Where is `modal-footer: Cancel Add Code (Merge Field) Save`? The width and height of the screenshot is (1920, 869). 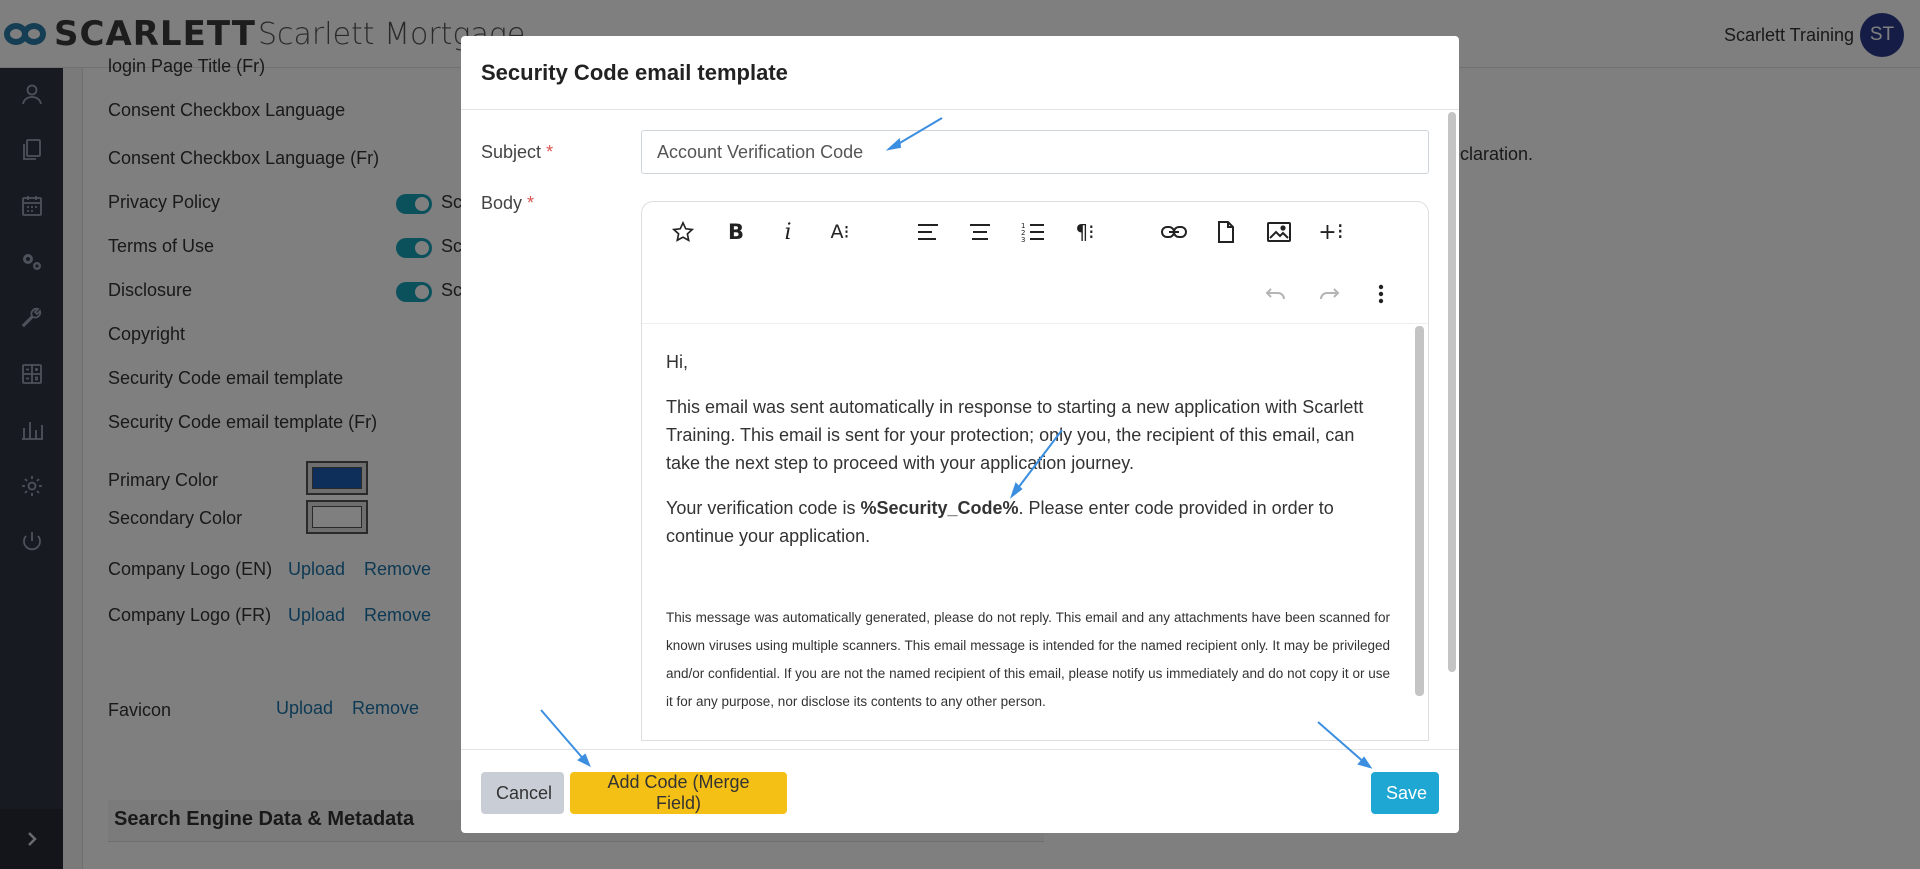
modal-footer: Cancel Add Code (Merge Field) Save is located at coordinates (960, 791).